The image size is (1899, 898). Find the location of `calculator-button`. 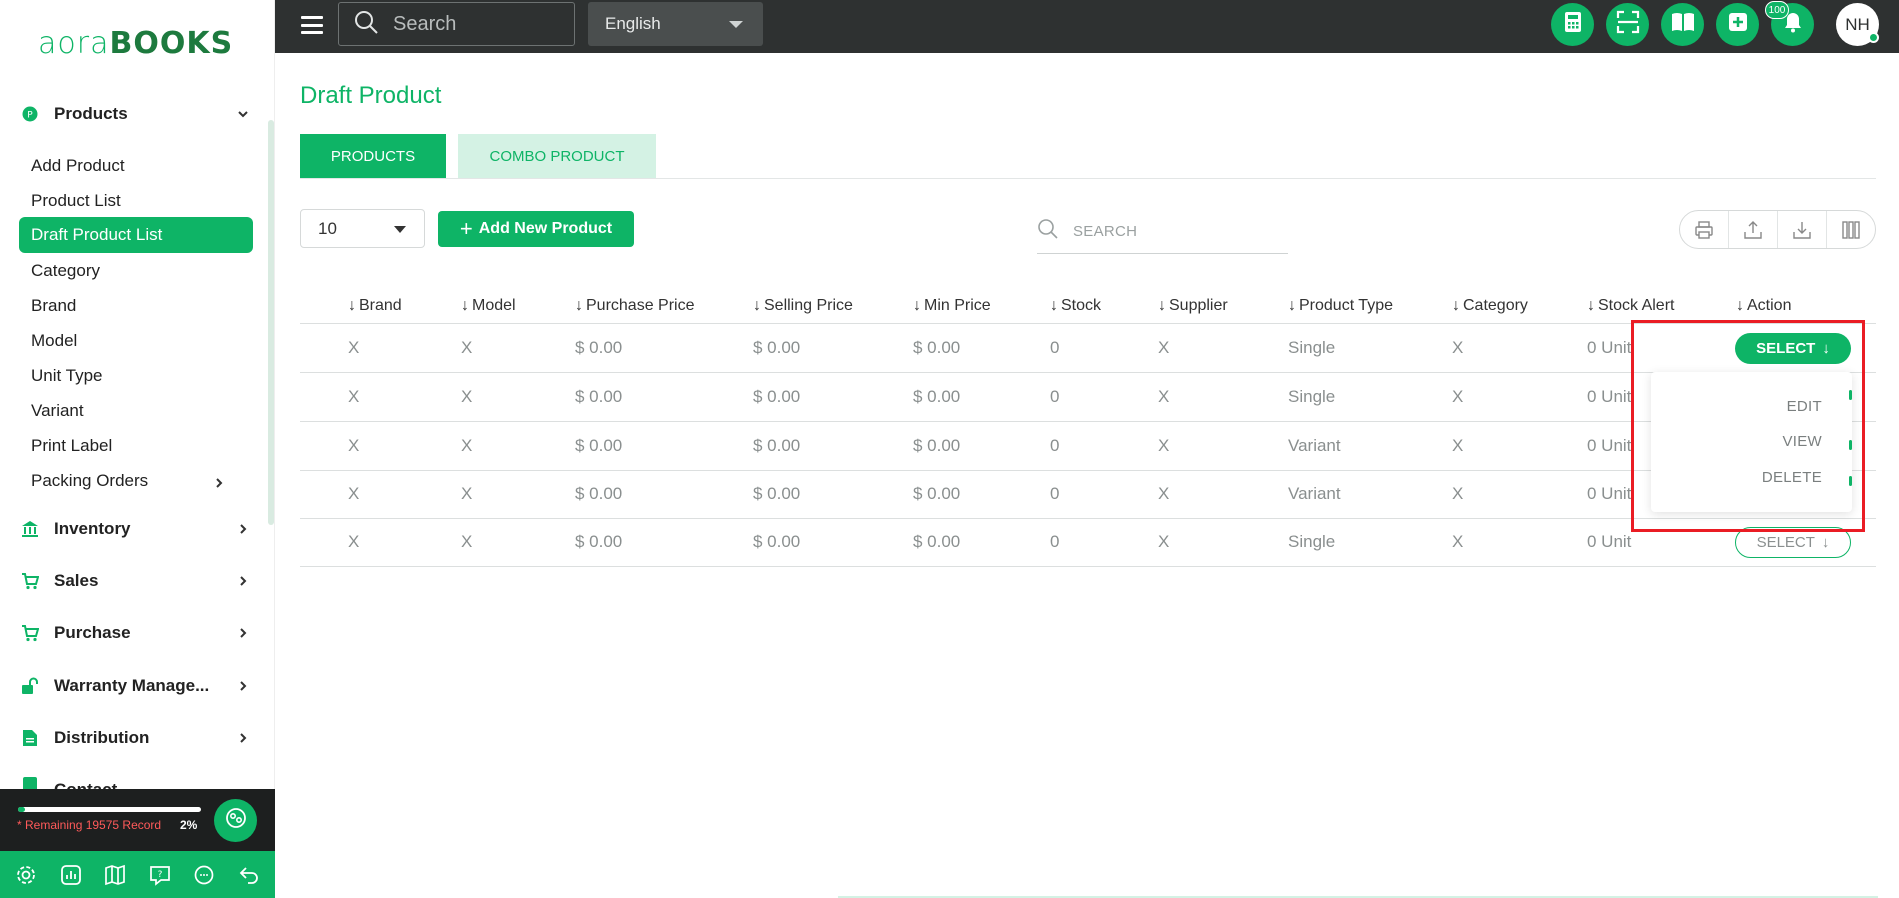

calculator-button is located at coordinates (1572, 24).